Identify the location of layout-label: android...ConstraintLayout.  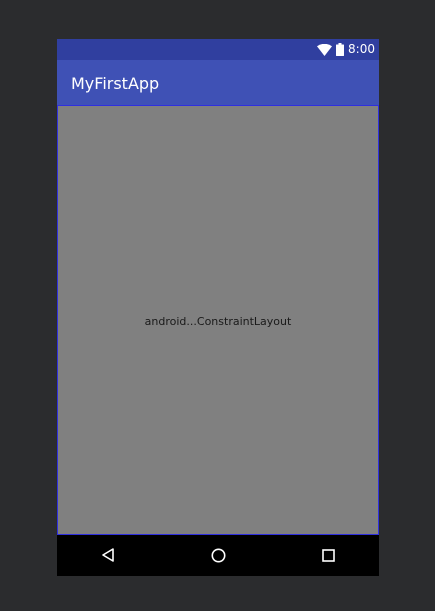
(218, 321).